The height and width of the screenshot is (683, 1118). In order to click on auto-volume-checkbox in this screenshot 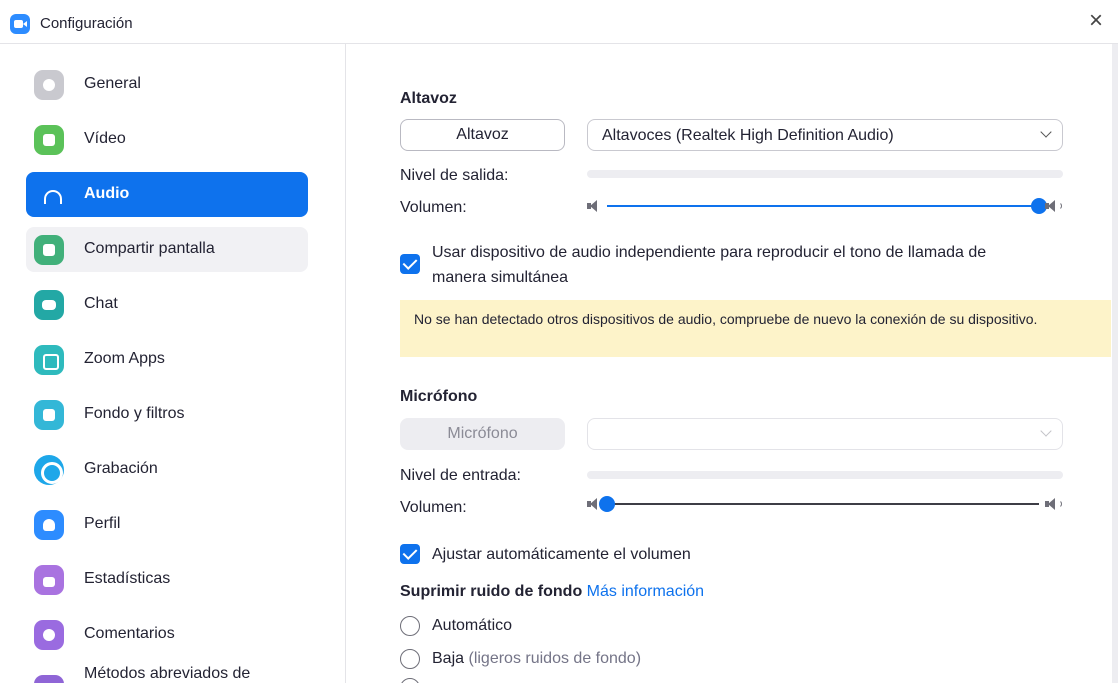, I will do `click(410, 554)`.